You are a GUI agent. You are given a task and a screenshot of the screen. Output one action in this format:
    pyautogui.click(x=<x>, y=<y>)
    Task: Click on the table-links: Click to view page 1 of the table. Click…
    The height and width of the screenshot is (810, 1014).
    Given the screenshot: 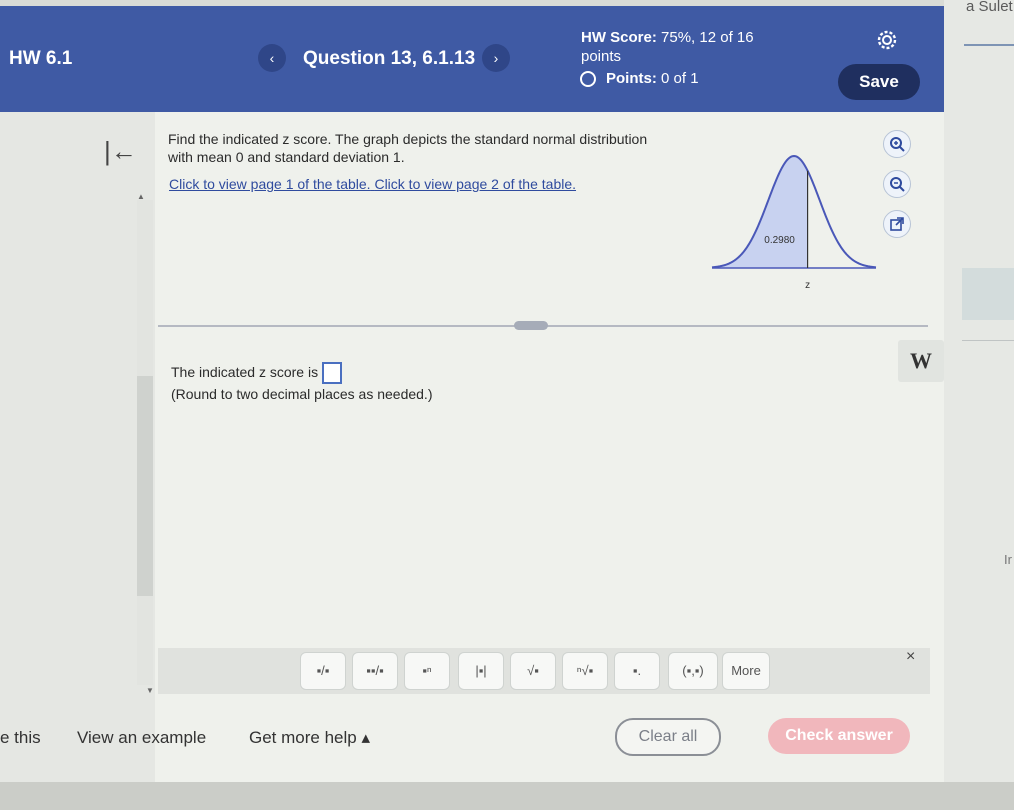 What is the action you would take?
    pyautogui.click(x=372, y=184)
    